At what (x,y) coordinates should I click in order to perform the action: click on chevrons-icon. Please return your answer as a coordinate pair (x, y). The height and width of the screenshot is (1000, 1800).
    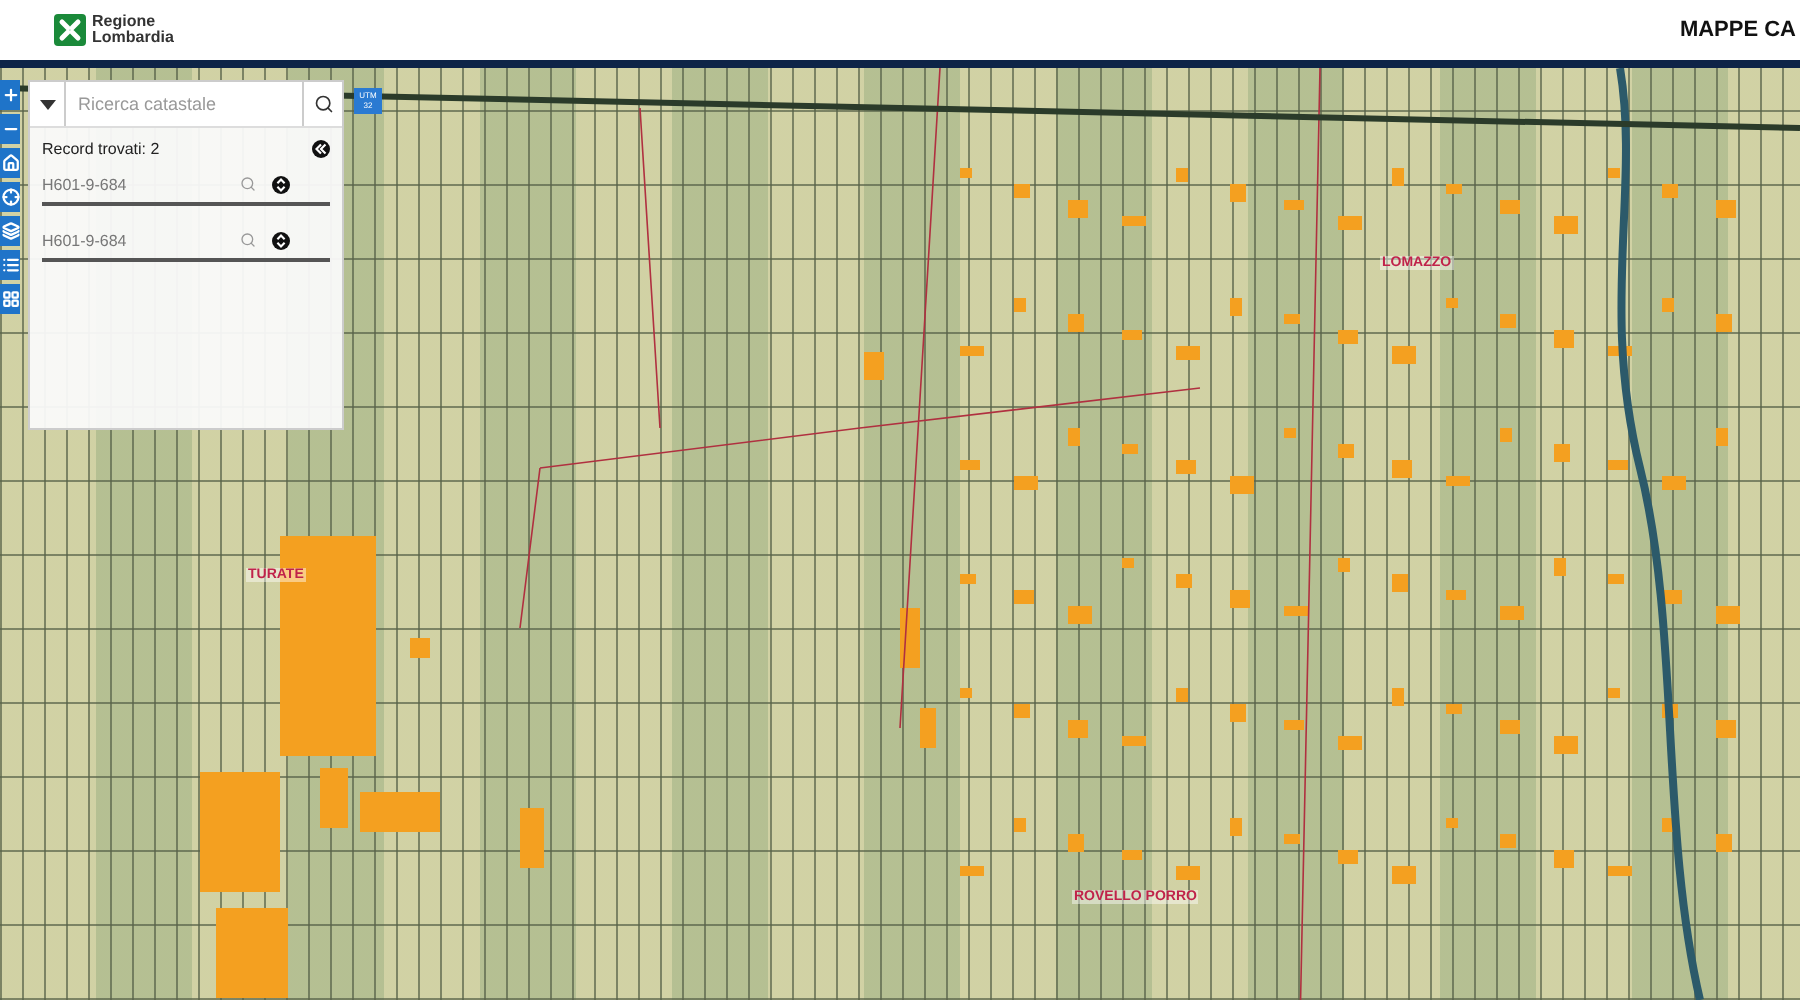
    Looking at the image, I should click on (281, 240).